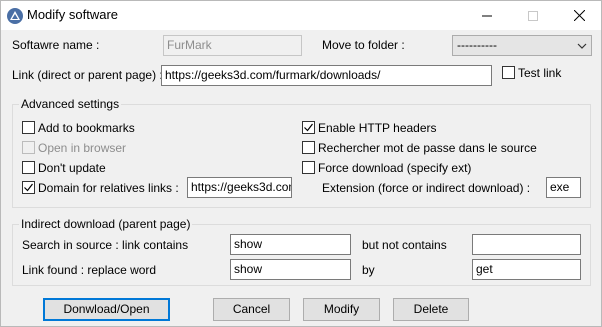 This screenshot has height=327, width=602. What do you see at coordinates (73, 14) in the screenshot?
I see `window-title: Modify software` at bounding box center [73, 14].